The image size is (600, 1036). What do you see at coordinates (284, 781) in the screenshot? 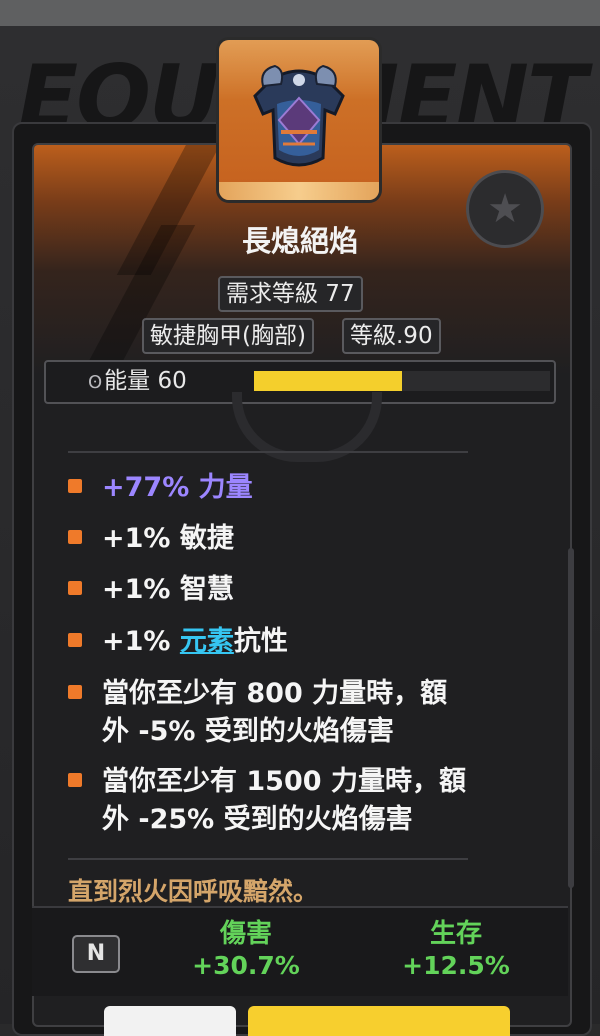
I see `stat-text-line1: 當你至少有 1500 力量時，額` at bounding box center [284, 781].